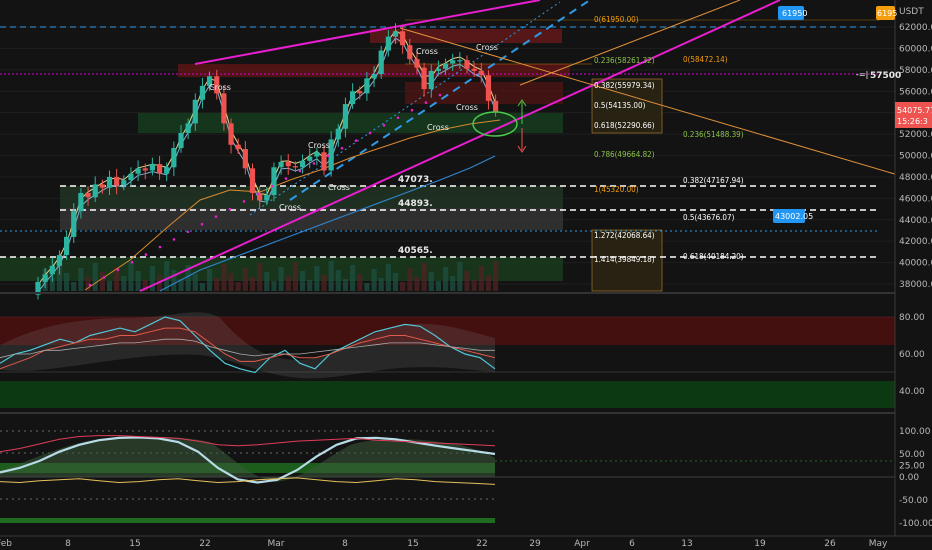 Image resolution: width=932 pixels, height=550 pixels. I want to click on fib-label: 0.236(58261.32), so click(624, 60).